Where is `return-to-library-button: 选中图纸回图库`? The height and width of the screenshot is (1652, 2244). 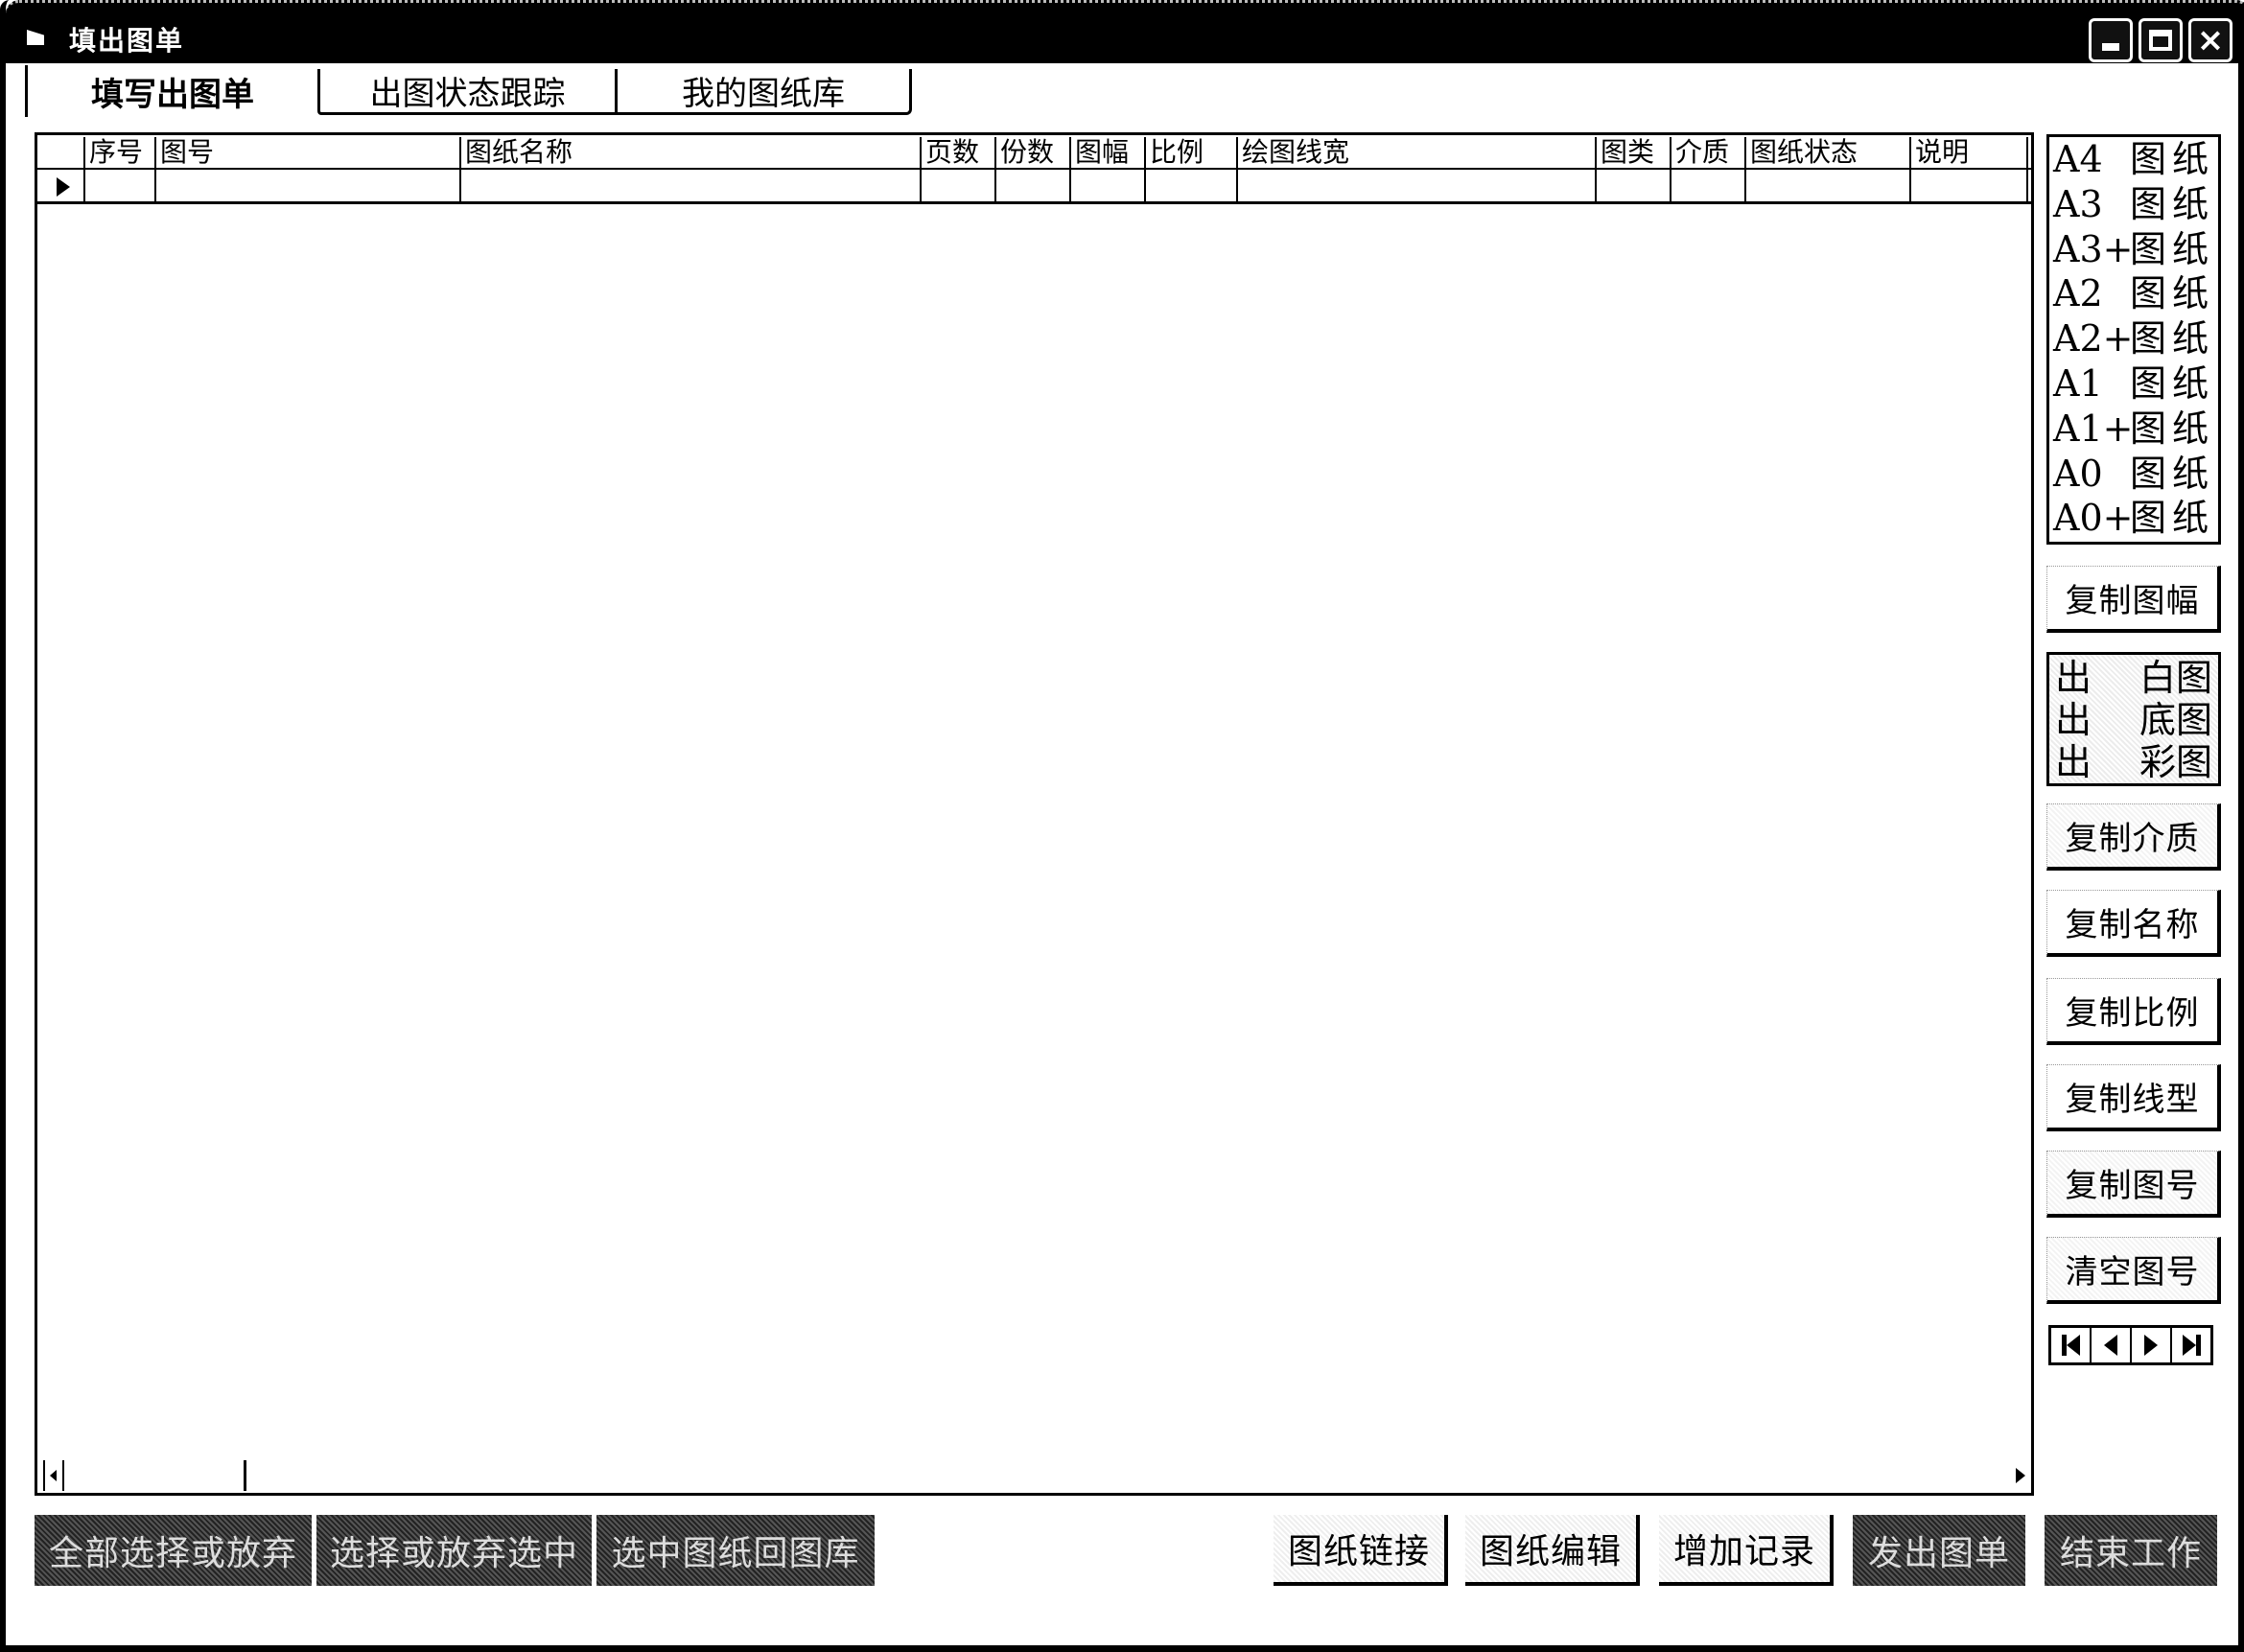
return-to-library-button: 选中图纸回图库 is located at coordinates (735, 1550).